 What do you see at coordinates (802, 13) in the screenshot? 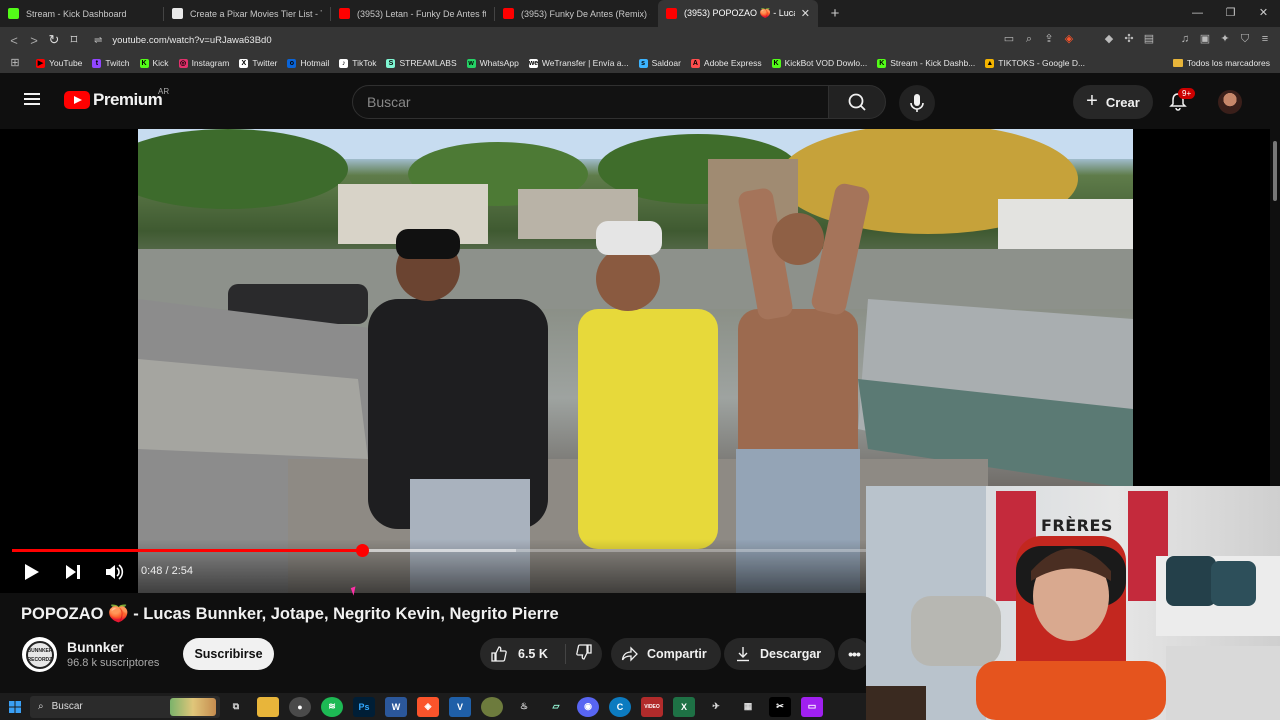
I see `close-tab-icon: ✕` at bounding box center [802, 13].